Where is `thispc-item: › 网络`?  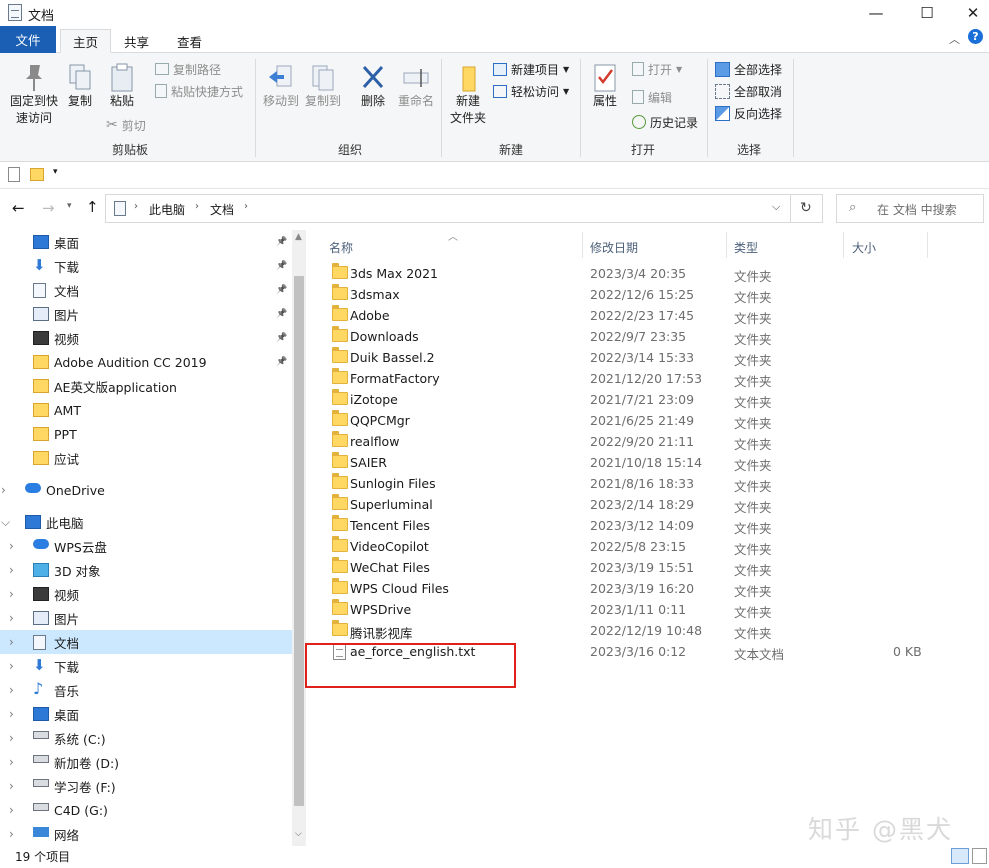 thispc-item: › 网络 is located at coordinates (146, 834).